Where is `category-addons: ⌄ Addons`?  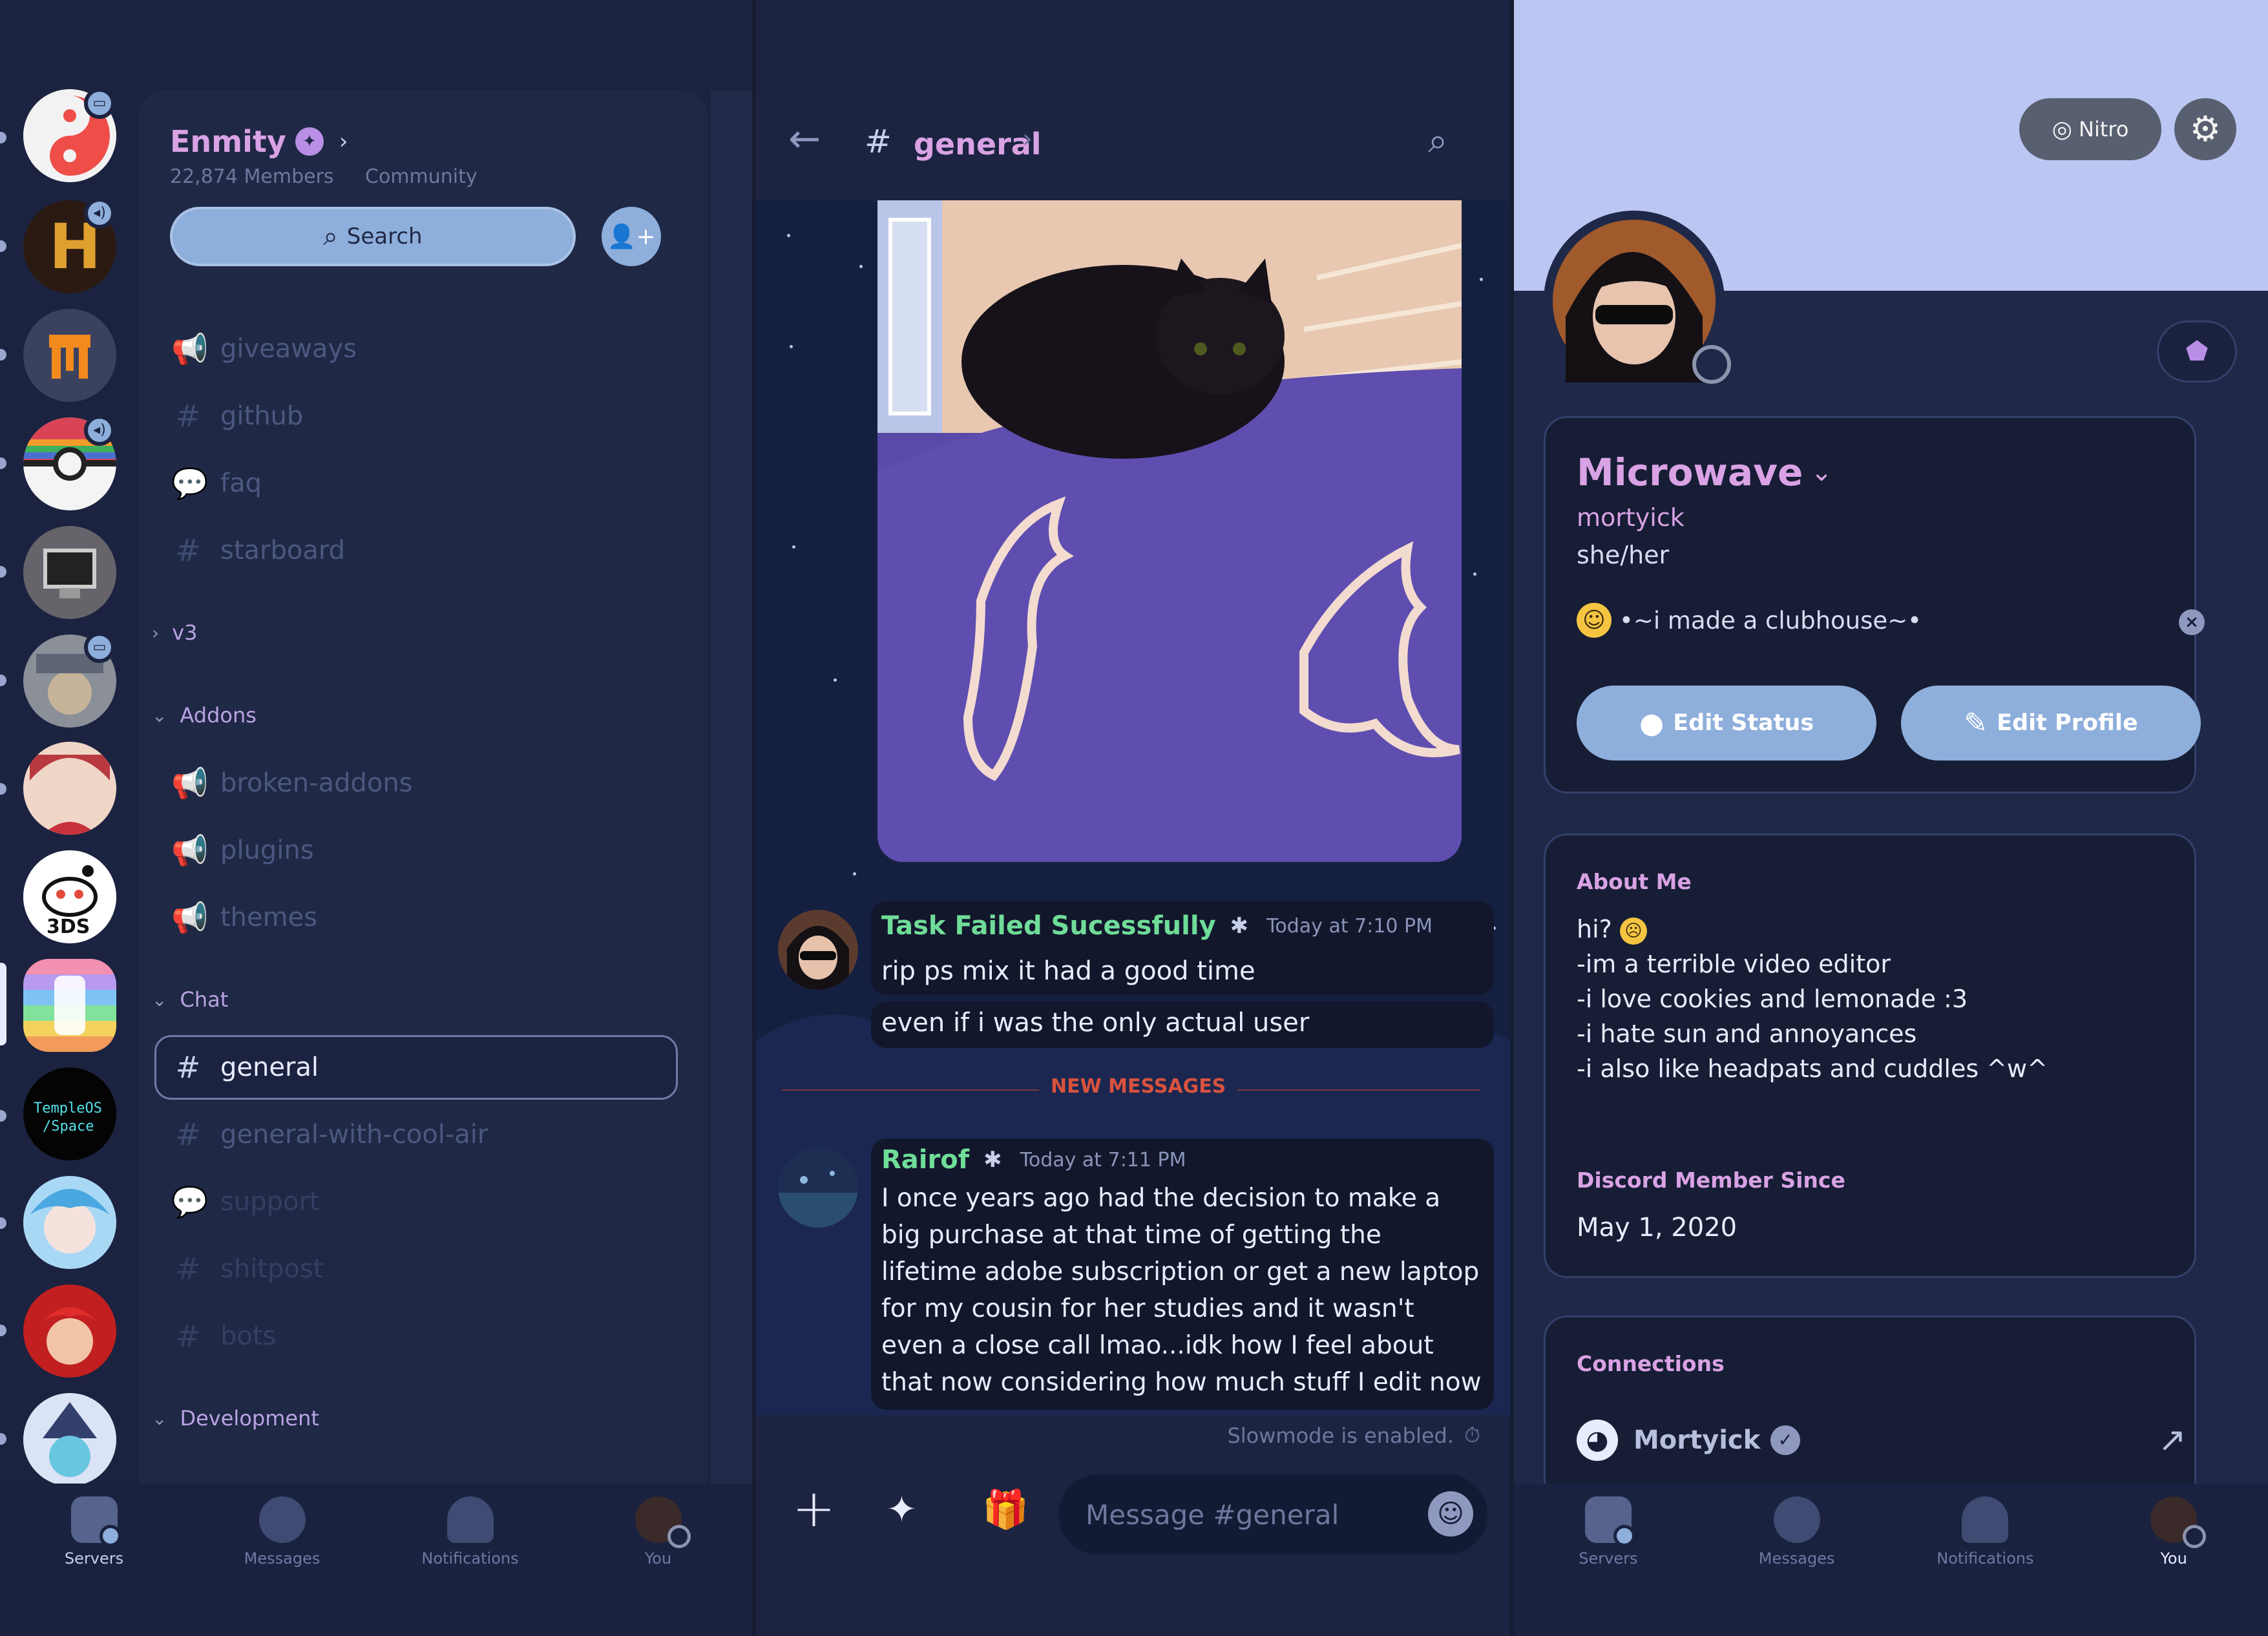 category-addons: ⌄ Addons is located at coordinates (204, 715).